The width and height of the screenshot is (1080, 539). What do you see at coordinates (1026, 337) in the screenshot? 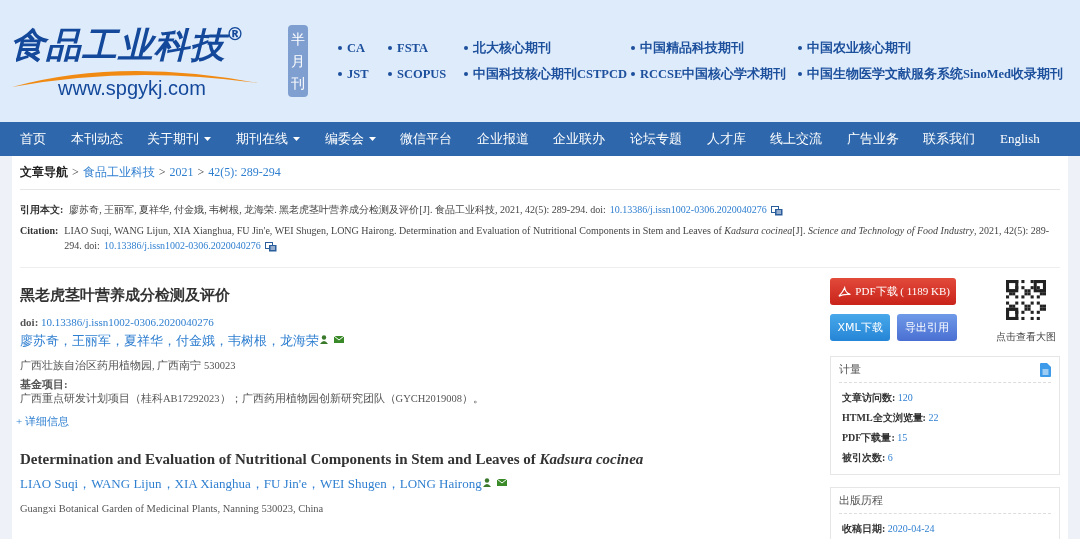
I see `qr-caption: 点击查看大图` at bounding box center [1026, 337].